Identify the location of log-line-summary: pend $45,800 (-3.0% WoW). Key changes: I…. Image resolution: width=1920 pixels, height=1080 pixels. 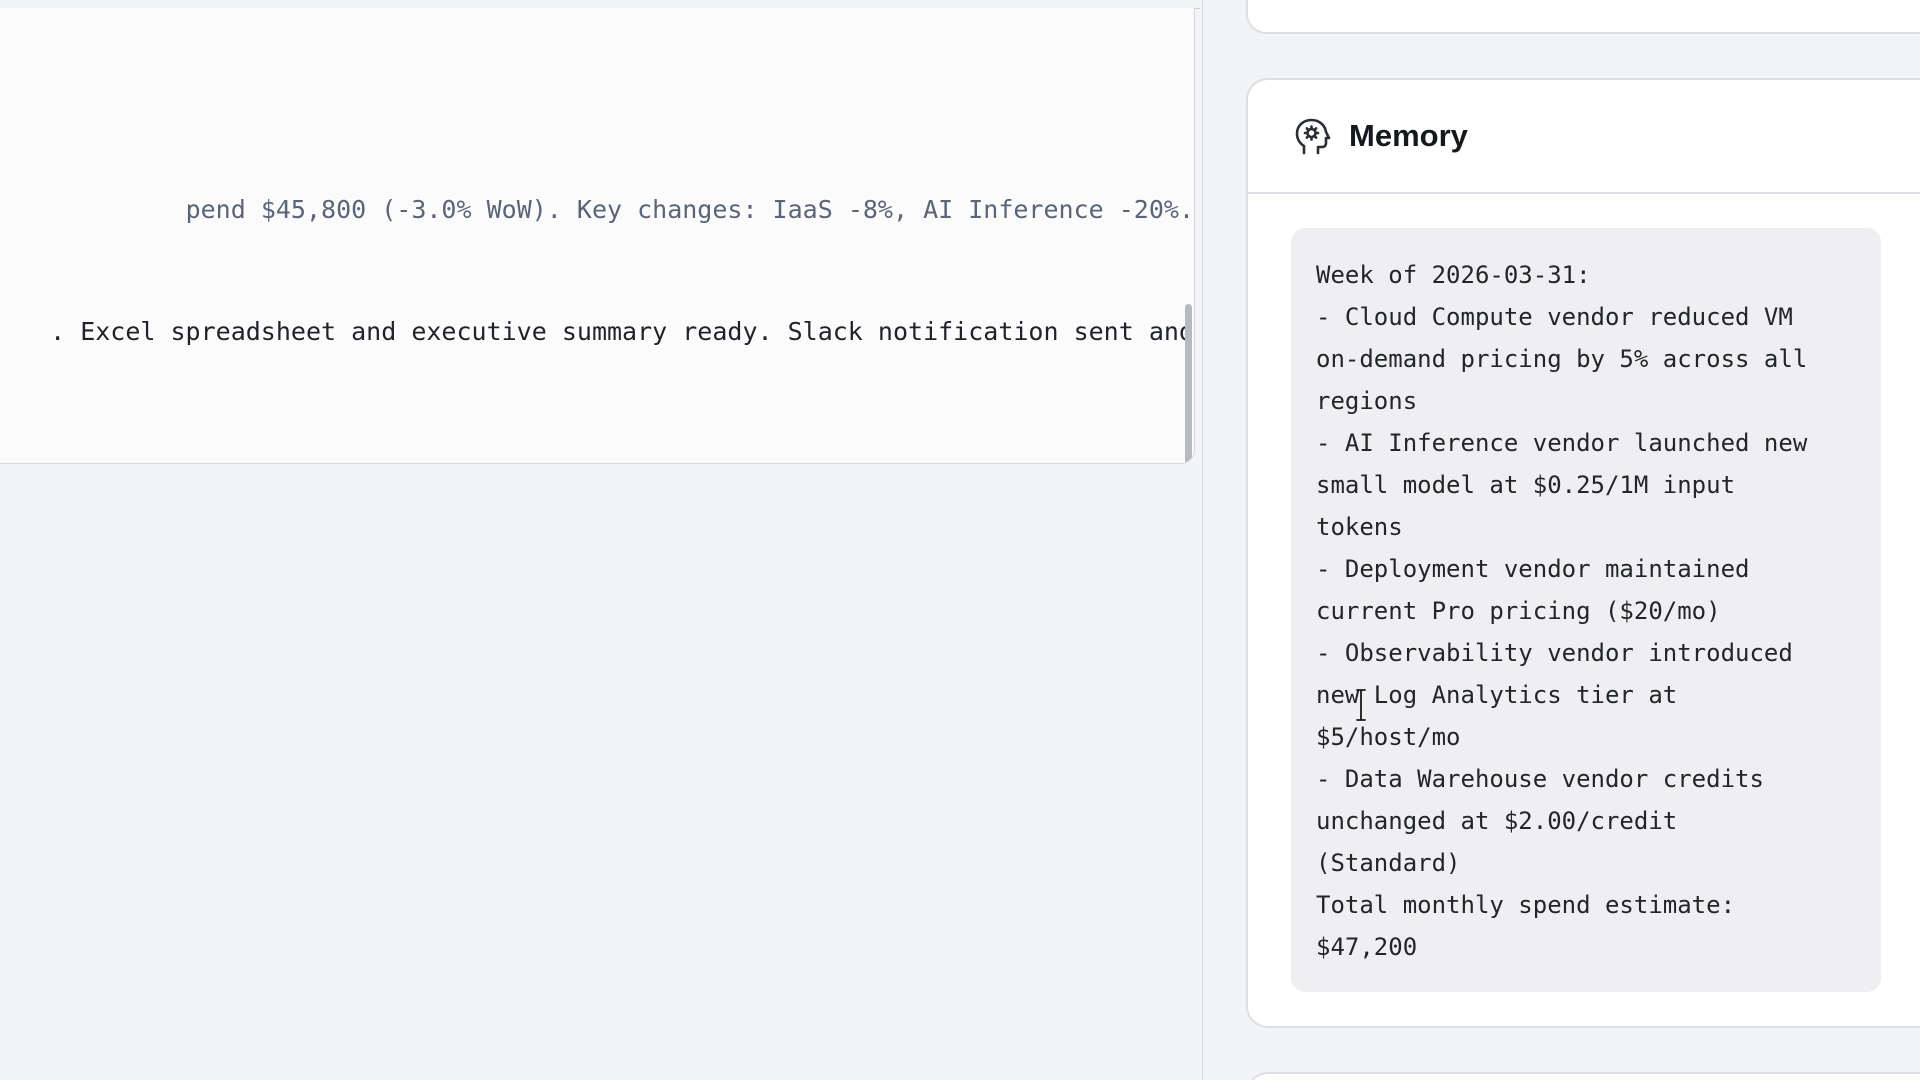
(690, 210).